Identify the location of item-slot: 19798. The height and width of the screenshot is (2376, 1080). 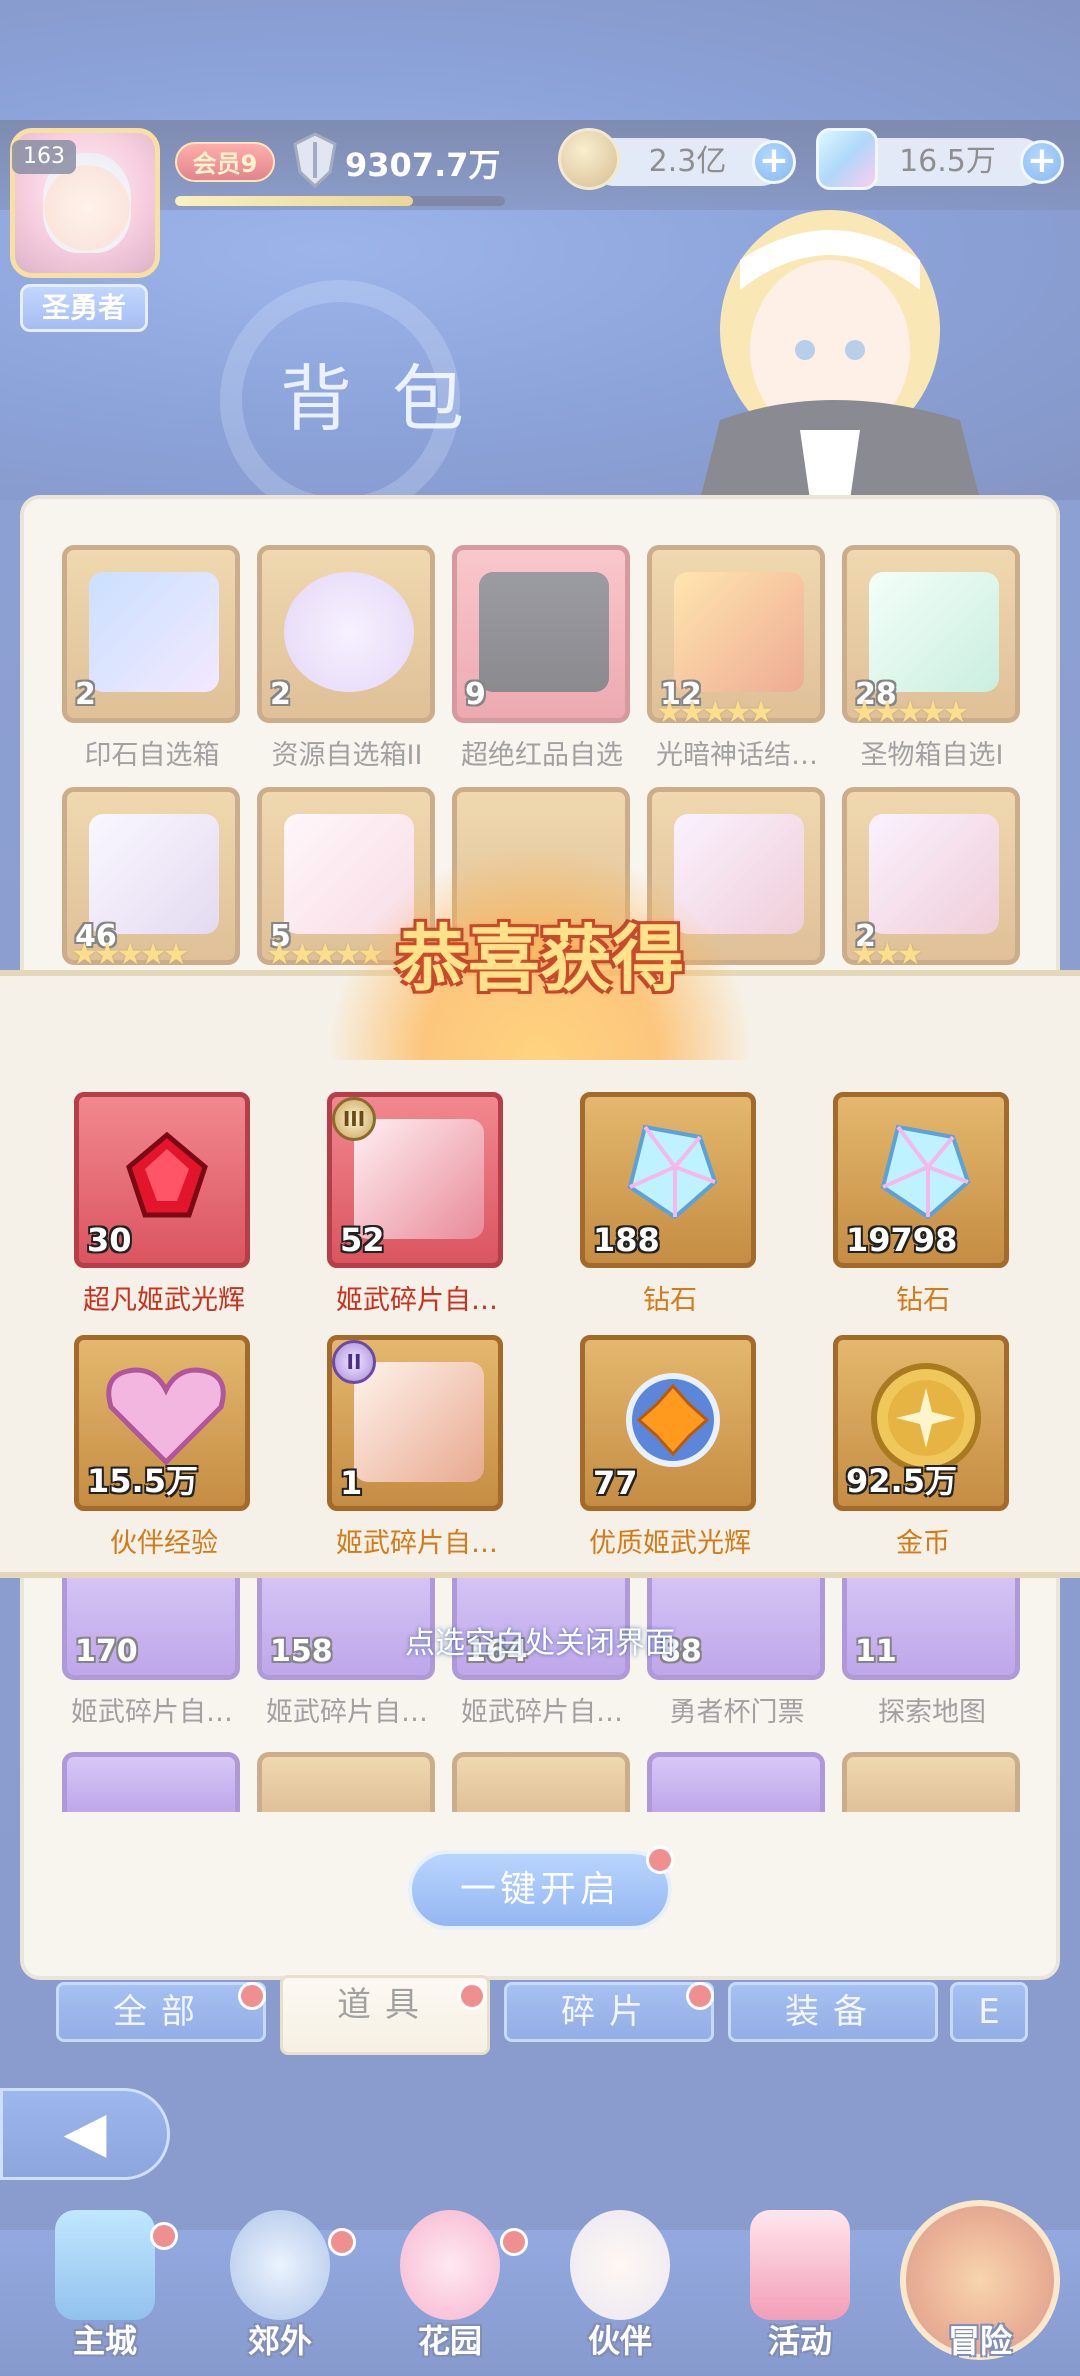
(921, 1180).